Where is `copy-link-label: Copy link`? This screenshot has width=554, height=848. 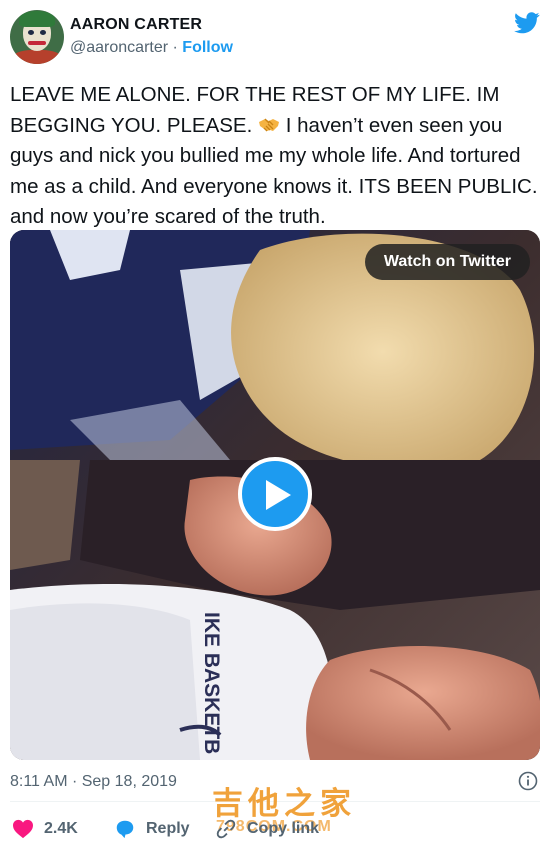 copy-link-label: Copy link is located at coordinates (283, 828).